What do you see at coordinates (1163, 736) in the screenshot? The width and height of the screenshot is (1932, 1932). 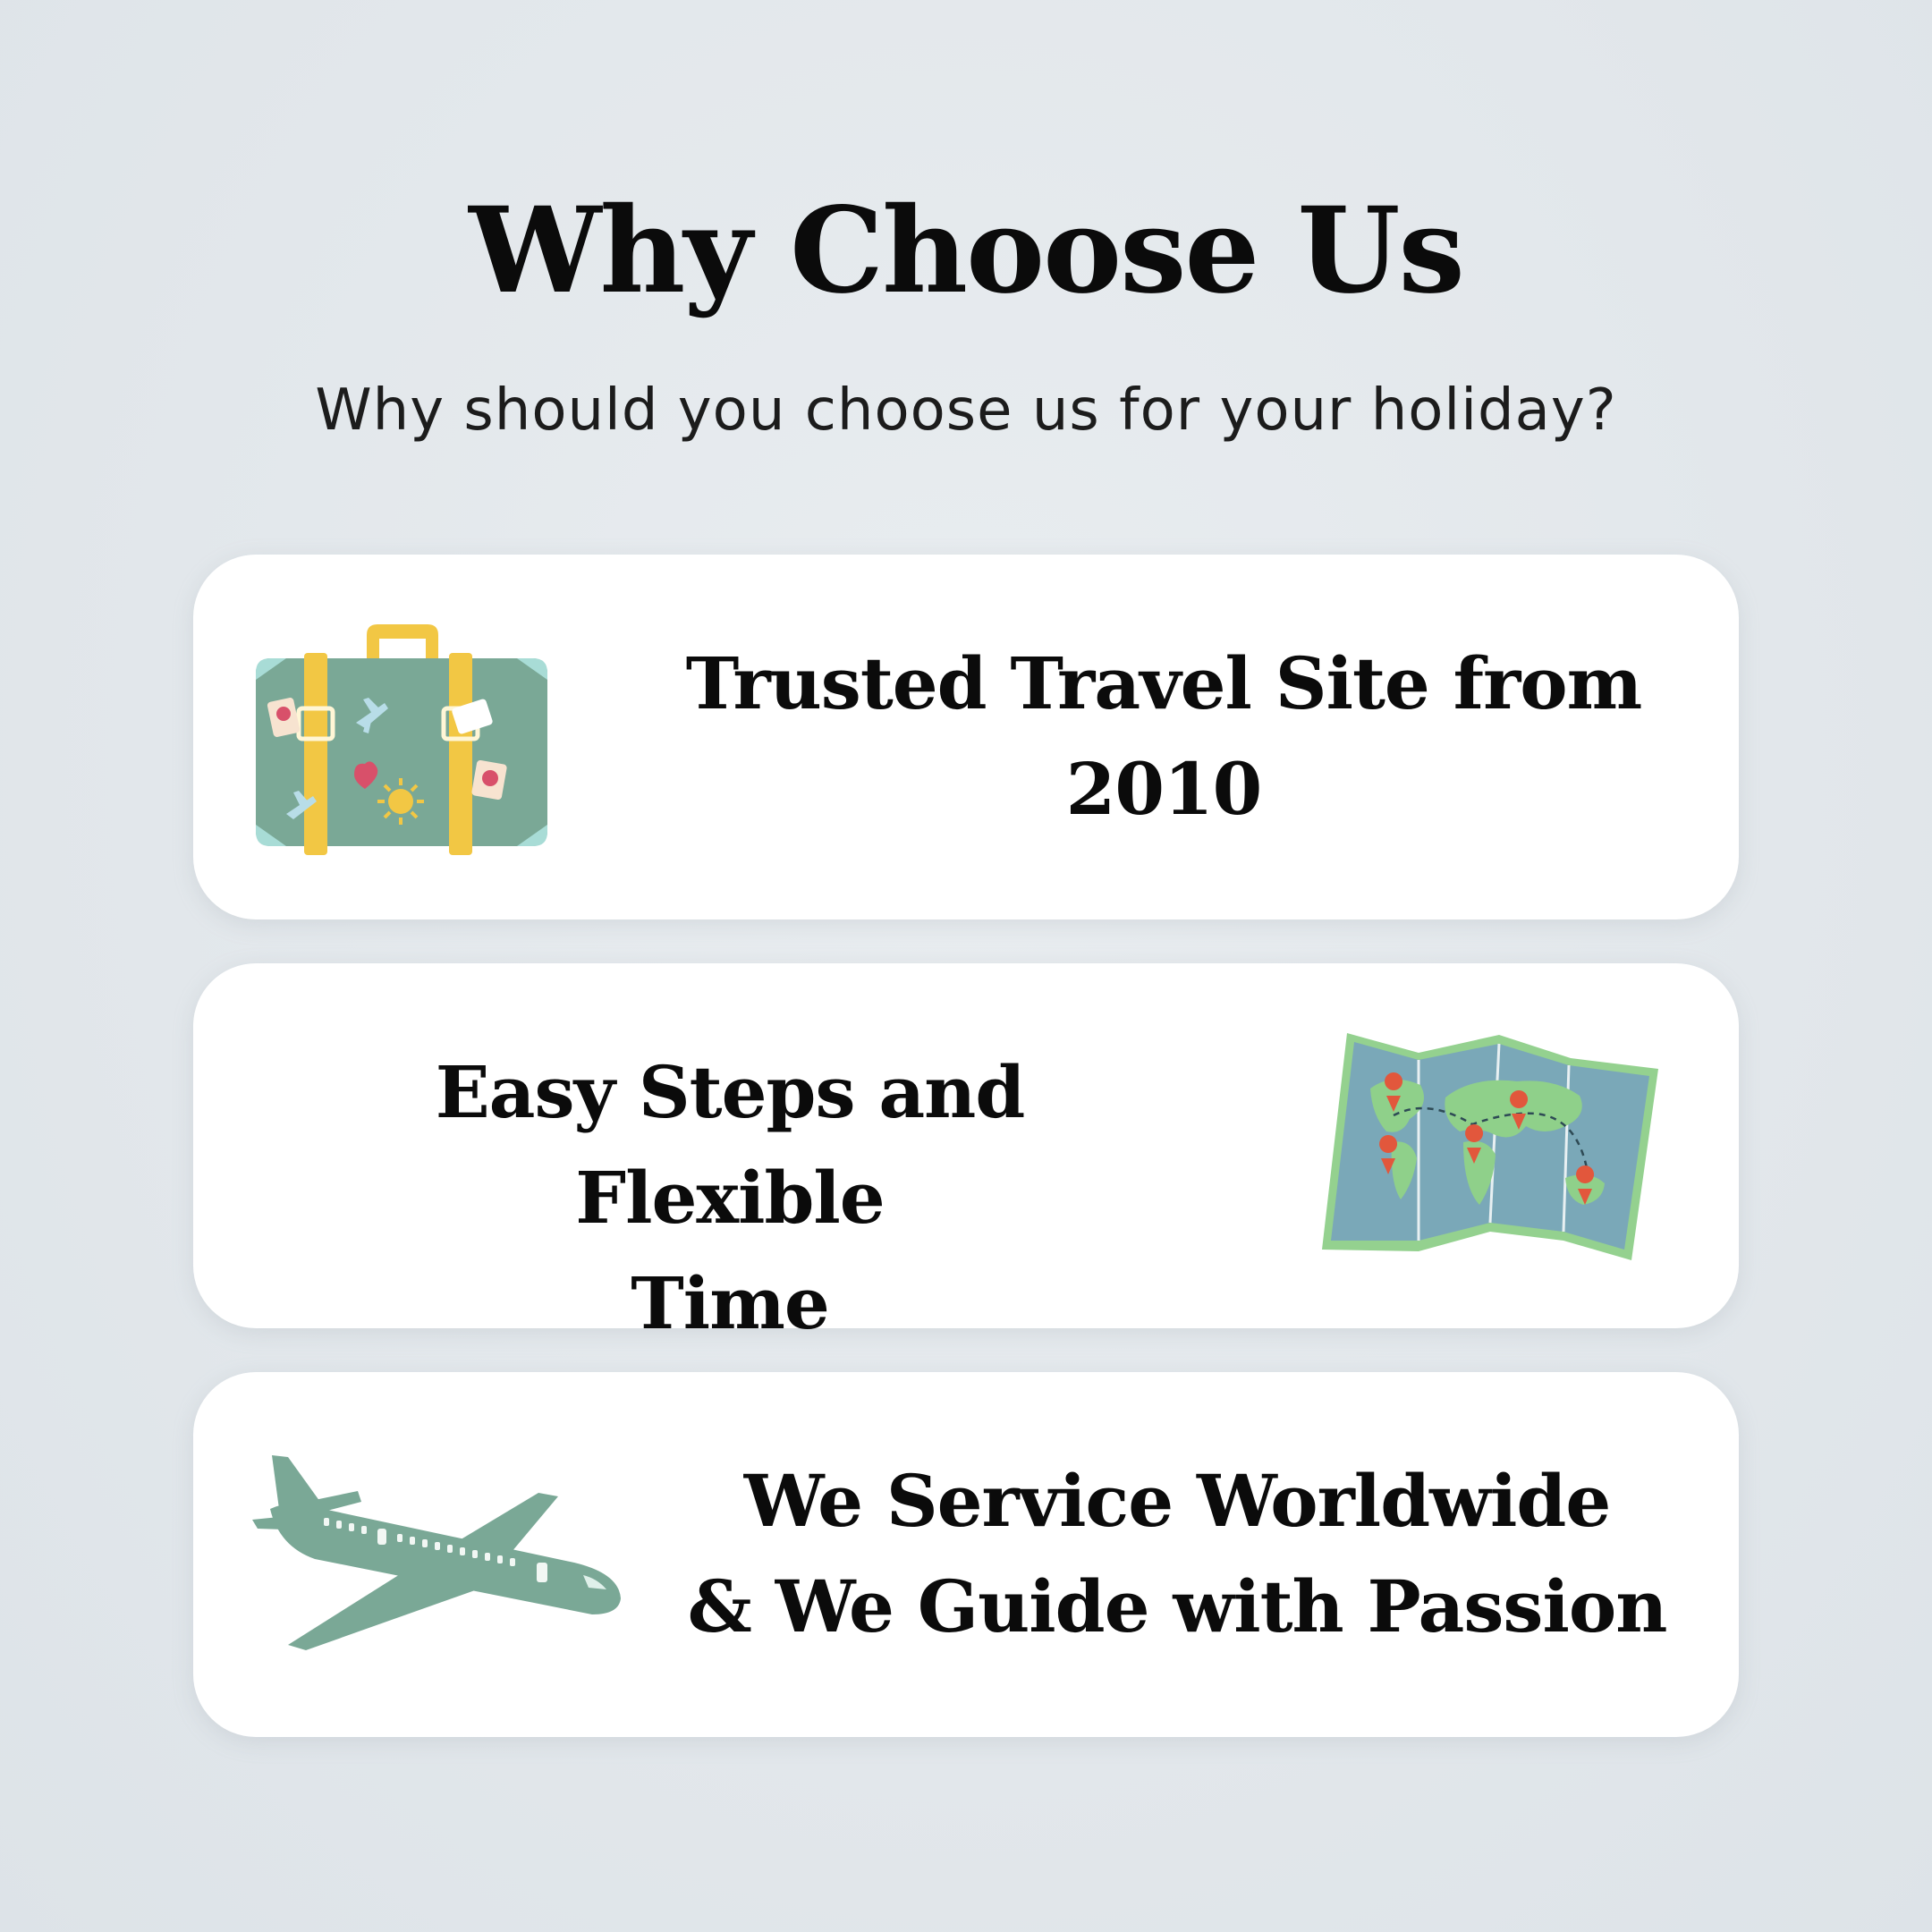 I see `feature-text: Trusted Travel Site from 2010` at bounding box center [1163, 736].